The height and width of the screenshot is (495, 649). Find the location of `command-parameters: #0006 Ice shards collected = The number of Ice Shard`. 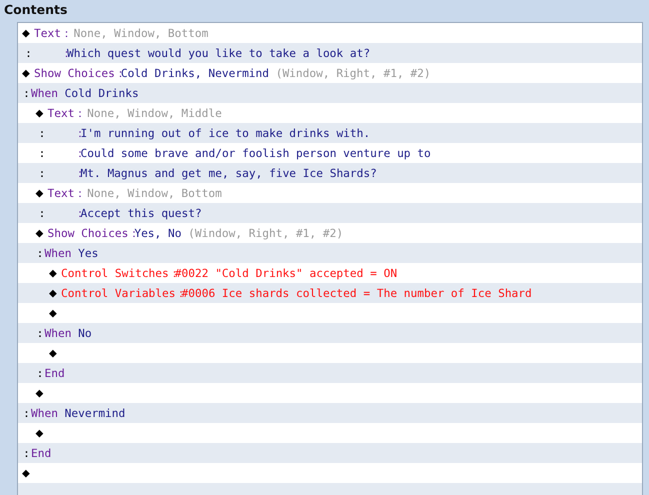

command-parameters: #0006 Ice shards collected = The number of Ice Shard is located at coordinates (357, 293).